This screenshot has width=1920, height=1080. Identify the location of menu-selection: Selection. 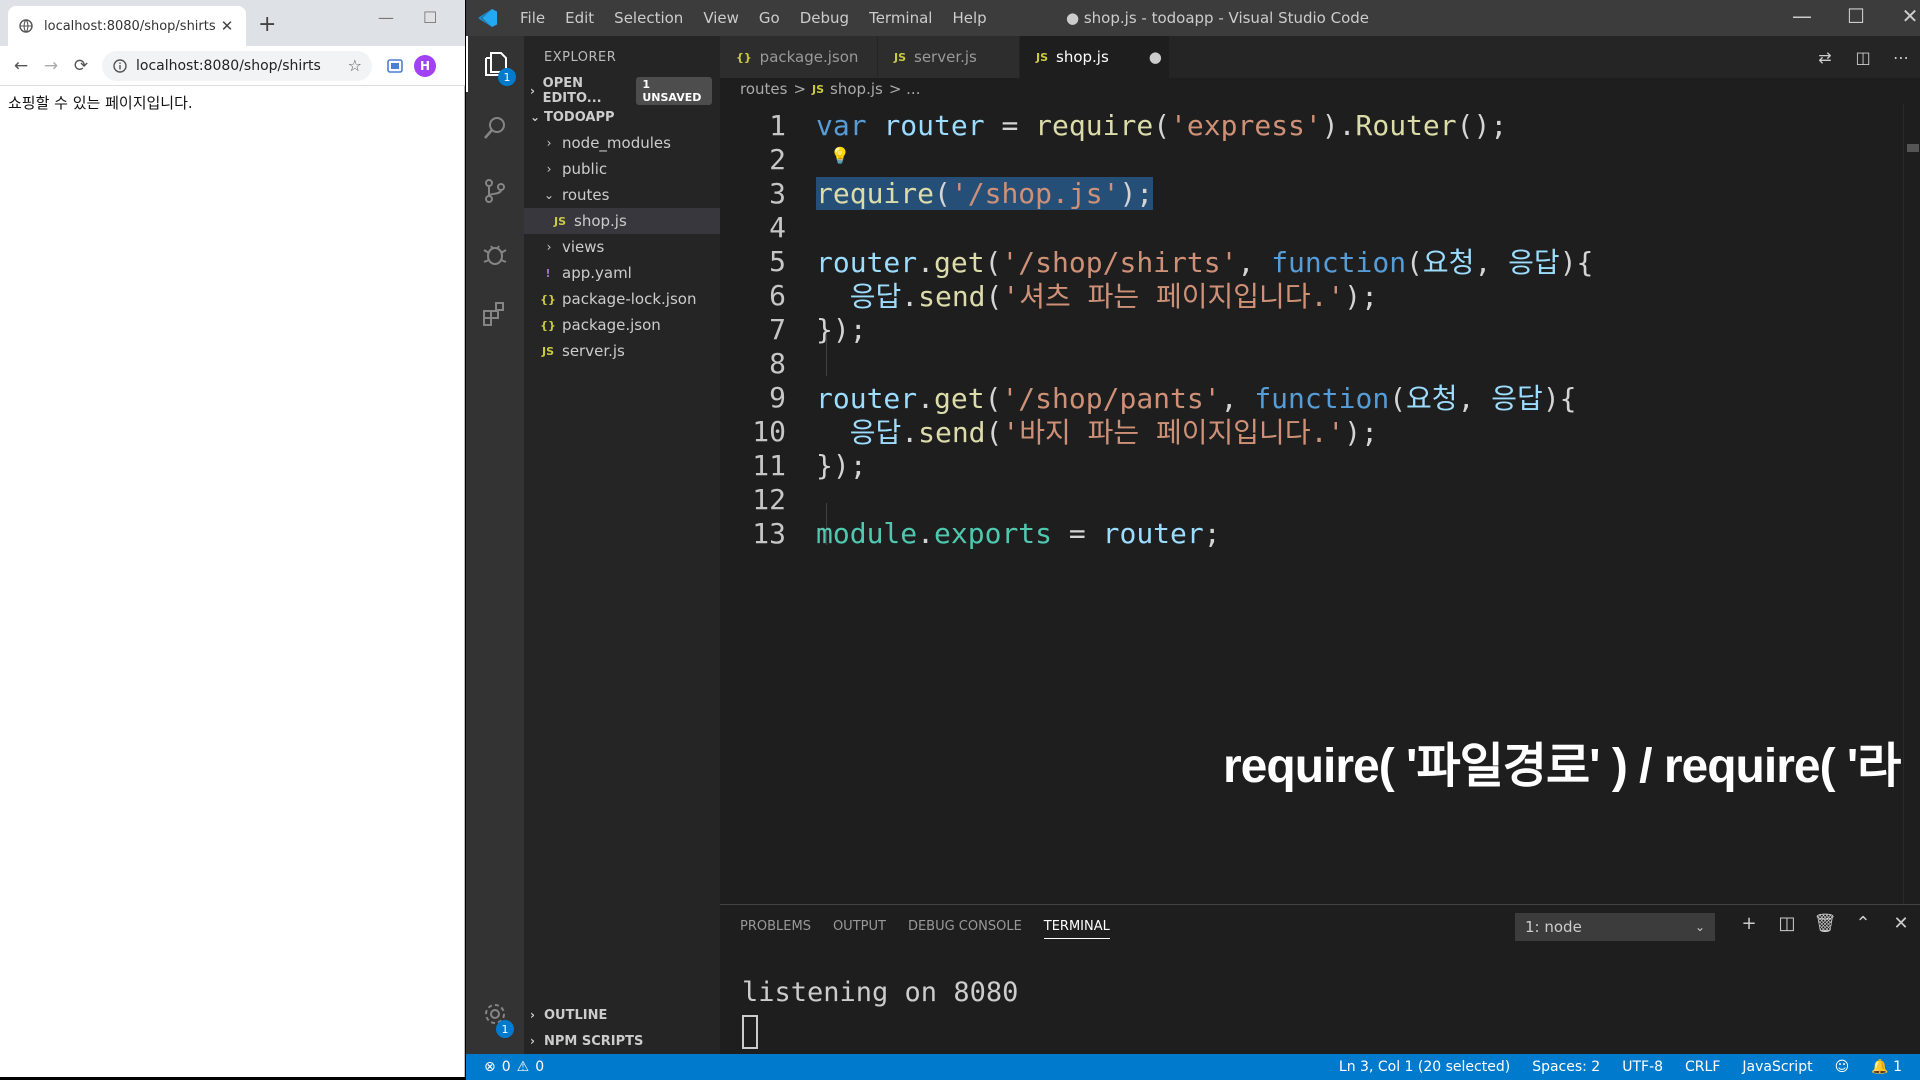
(648, 18).